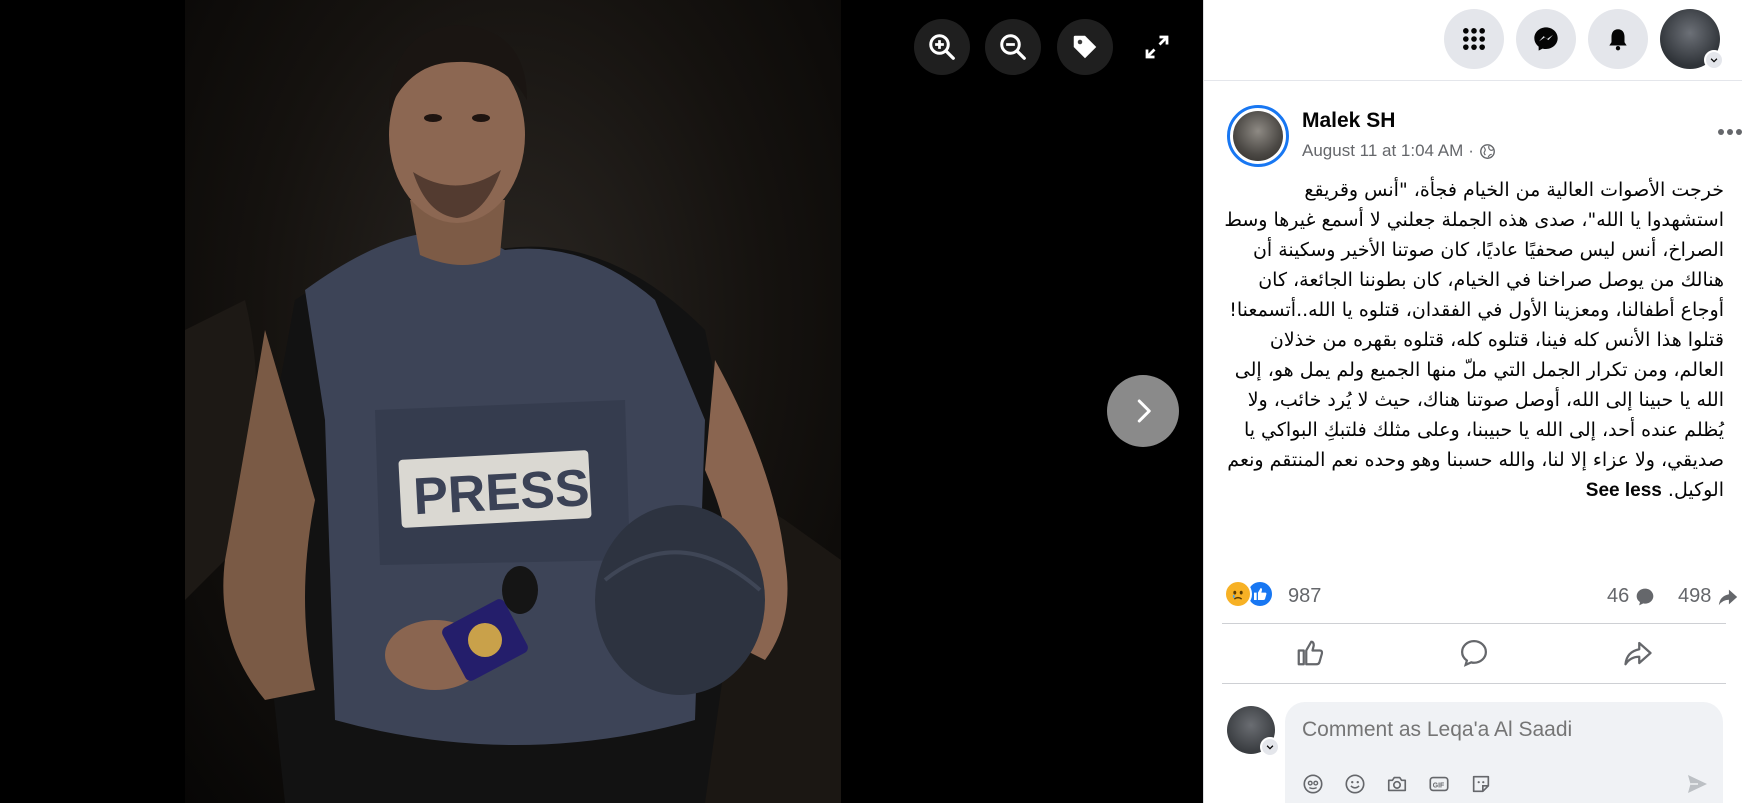  I want to click on shares-count: 498, so click(1695, 596).